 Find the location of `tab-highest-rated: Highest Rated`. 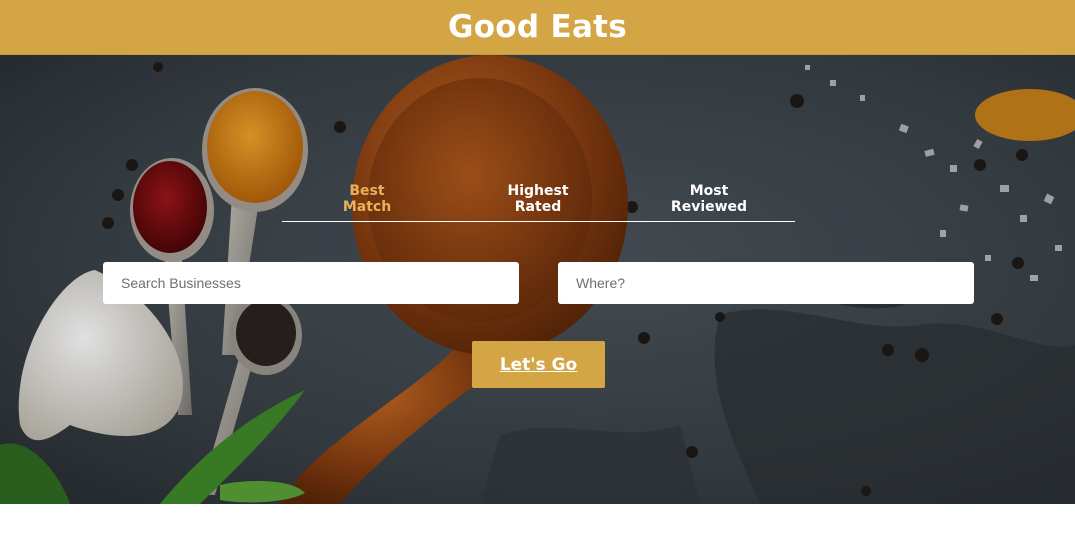

tab-highest-rated: Highest Rated is located at coordinates (538, 199).